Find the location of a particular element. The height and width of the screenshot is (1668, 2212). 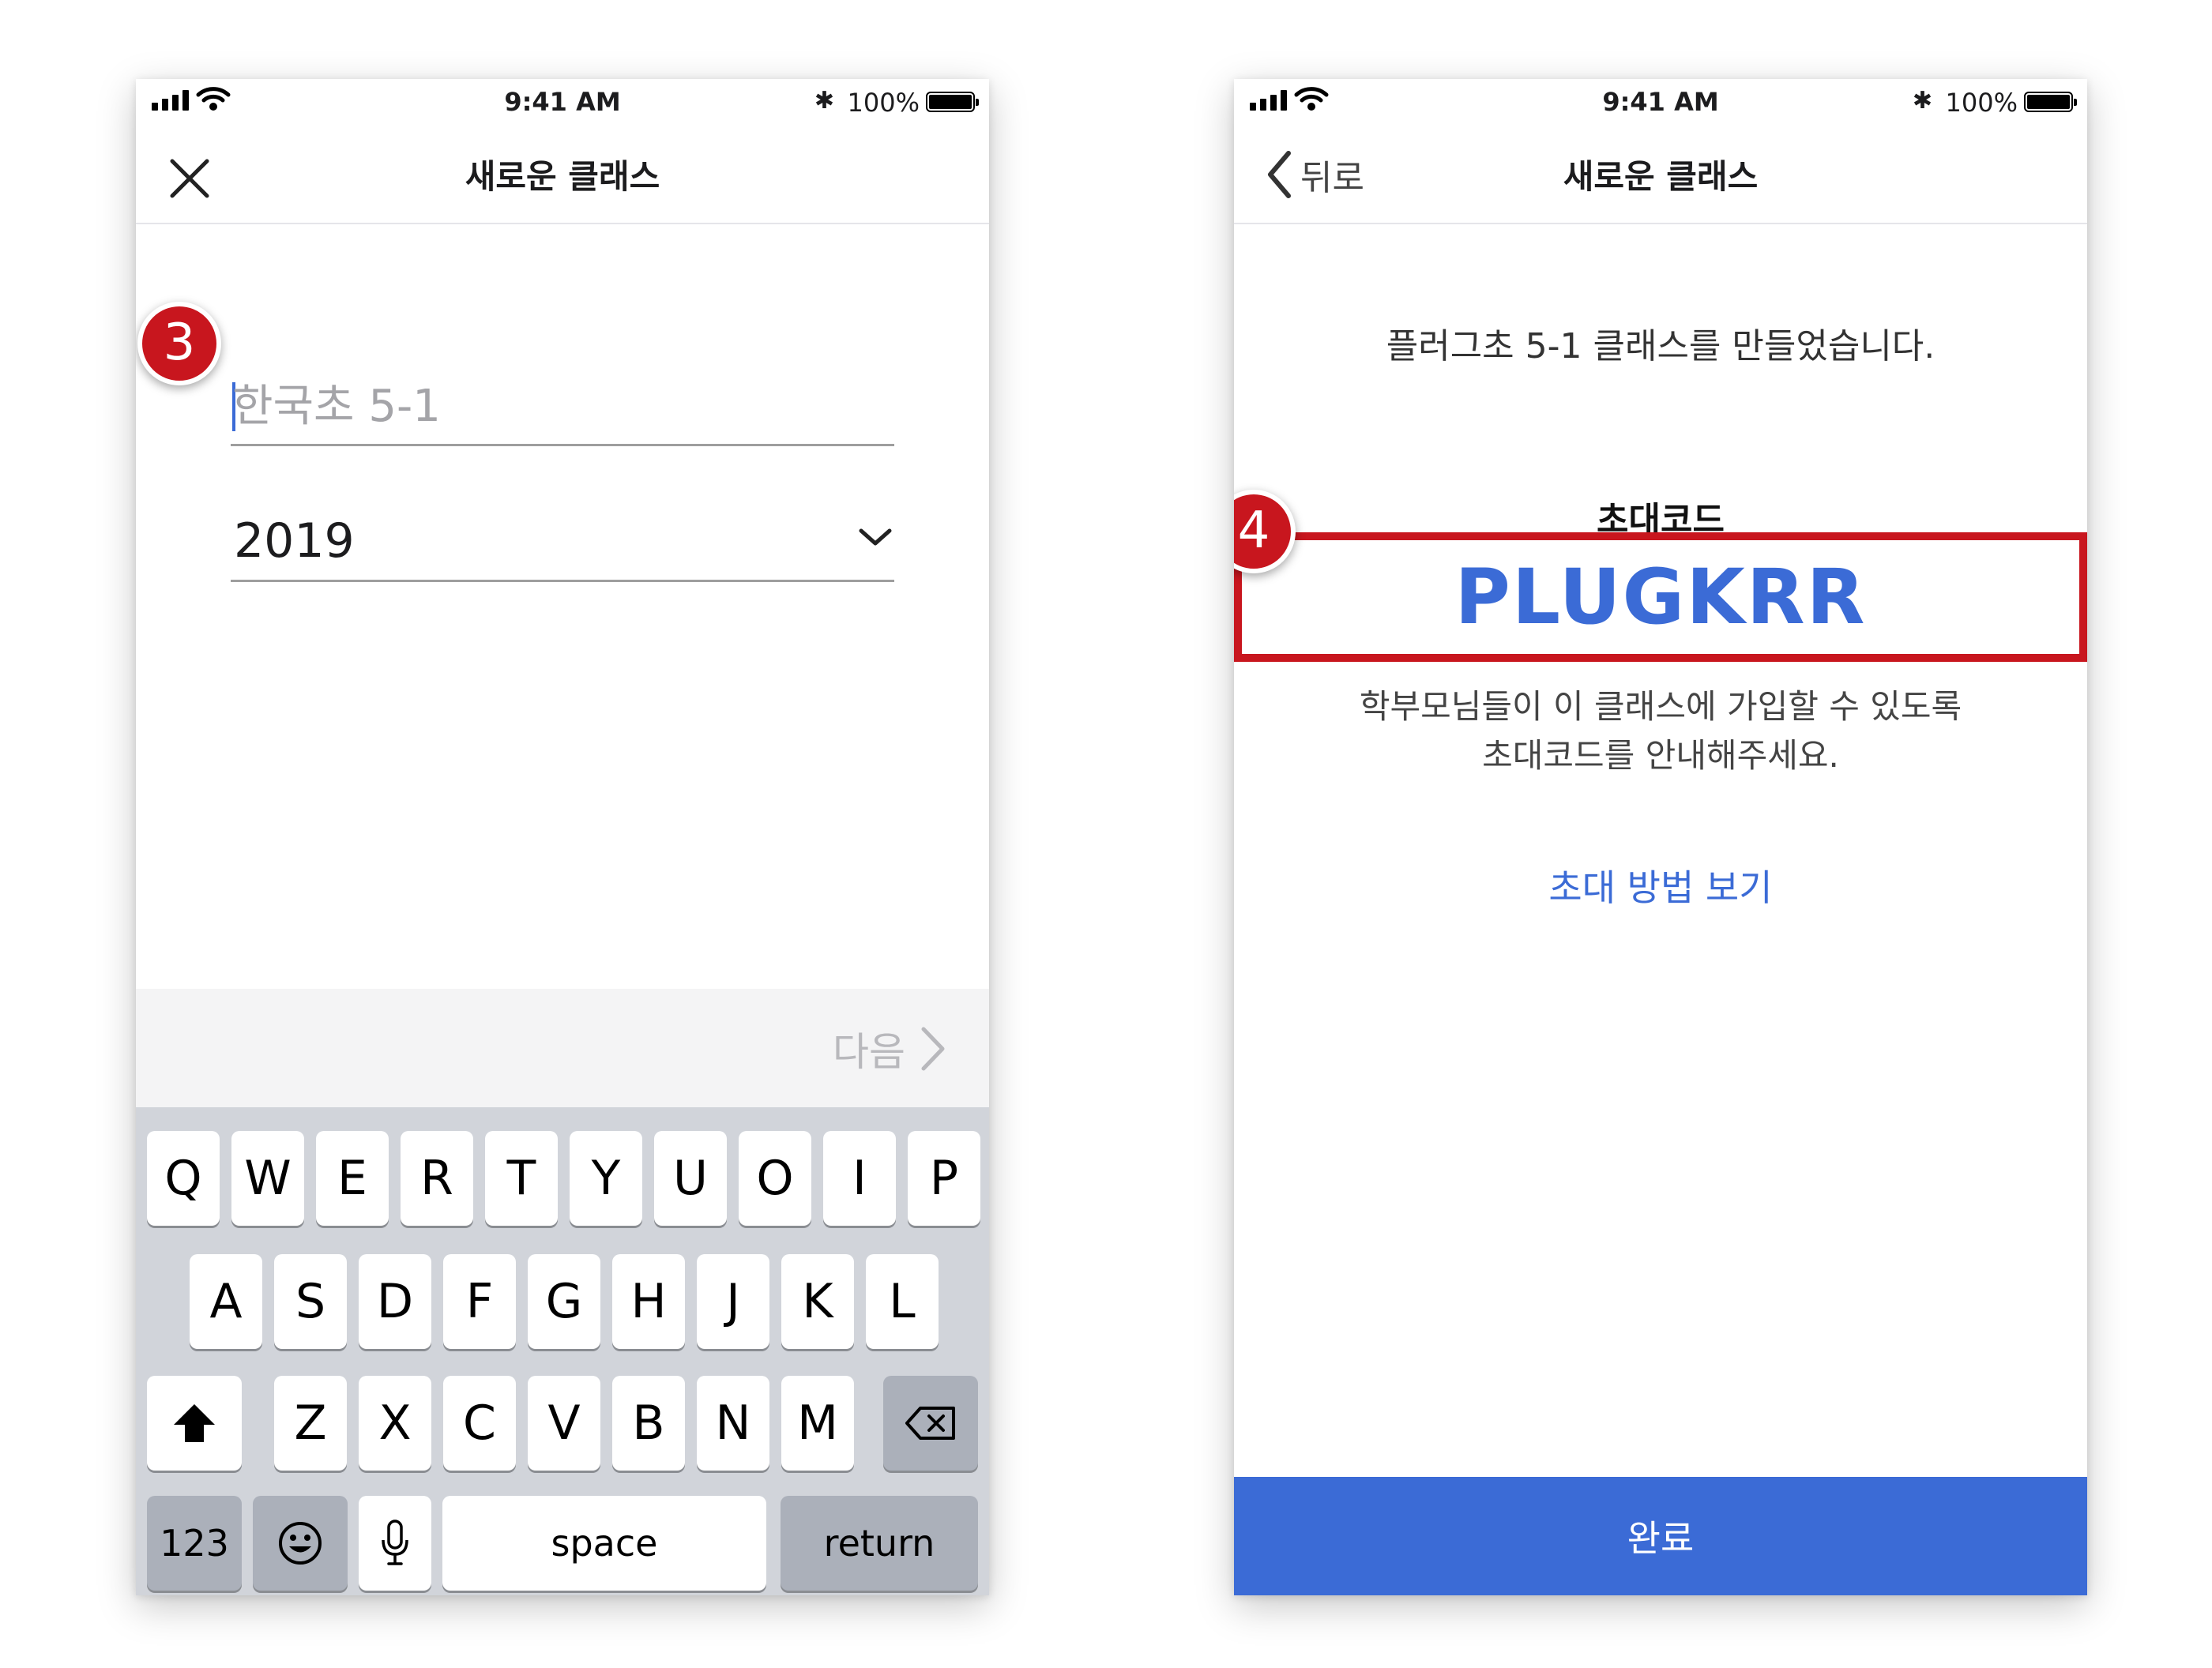

step-badge-3: 3 is located at coordinates (179, 343).